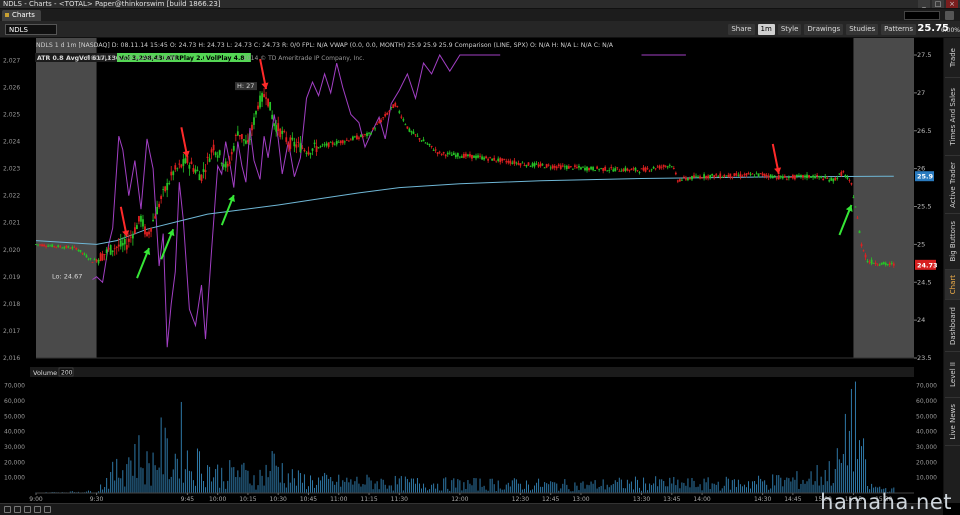 The width and height of the screenshot is (960, 515). I want to click on comparison-tick-label: 2,017, so click(11, 331).